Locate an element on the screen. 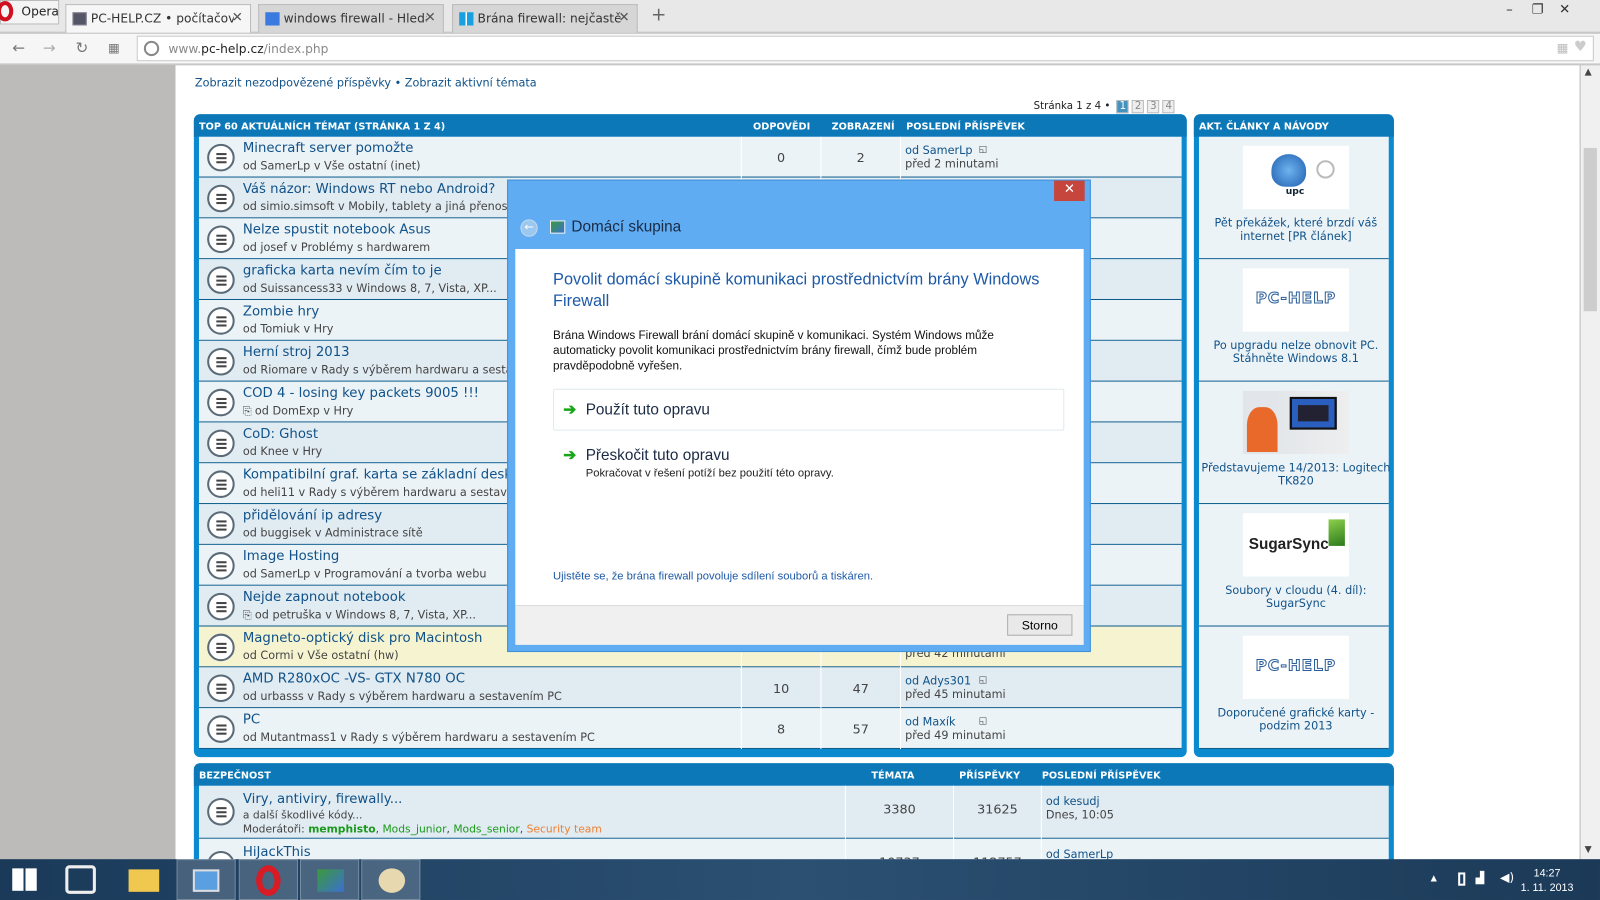  page-link-4: 4 is located at coordinates (1168, 106).